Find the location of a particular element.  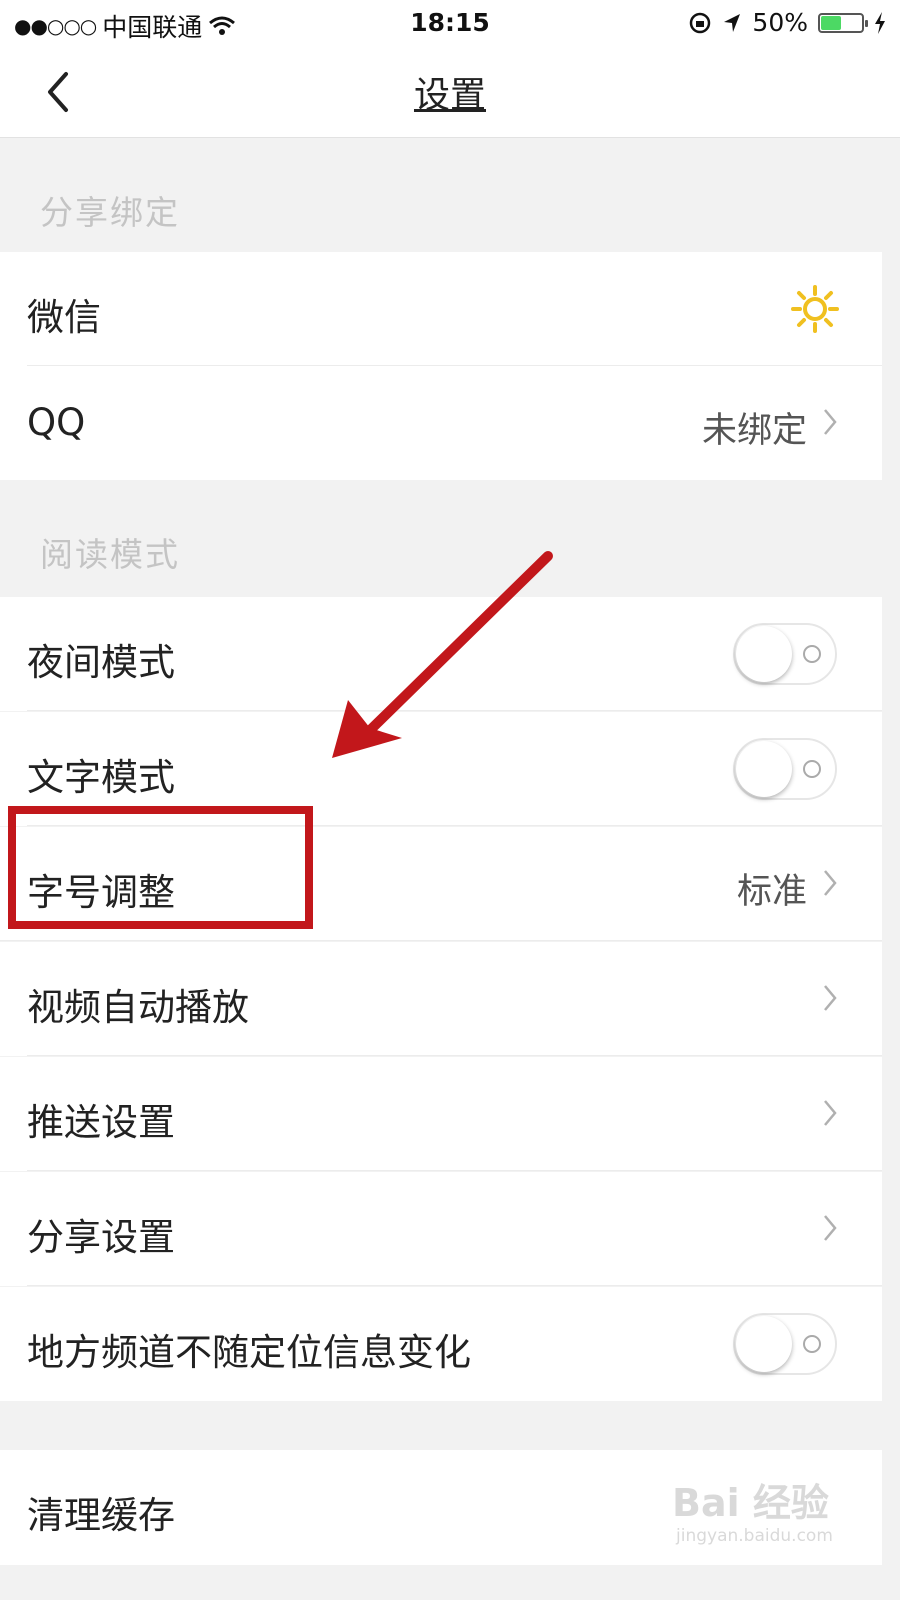

settings-row-local-channel: 地方频道不随定位信息变化 is located at coordinates (441, 1344).